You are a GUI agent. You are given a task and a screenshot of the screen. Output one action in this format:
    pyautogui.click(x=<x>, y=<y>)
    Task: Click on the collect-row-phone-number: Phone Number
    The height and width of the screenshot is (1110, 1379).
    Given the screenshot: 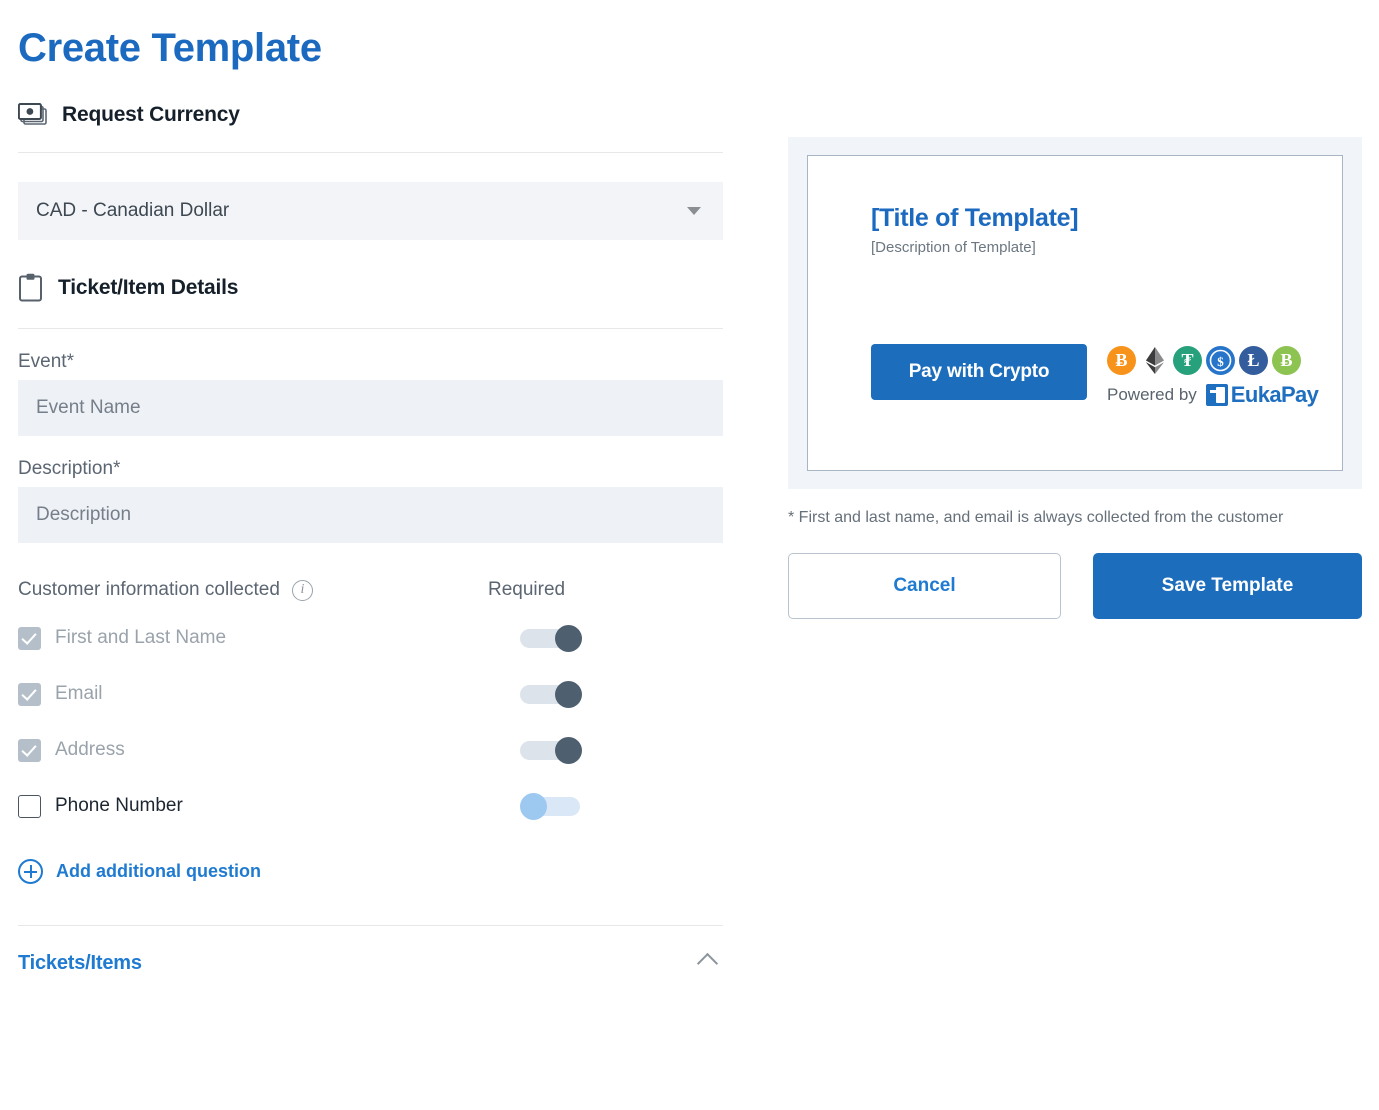 What is the action you would take?
    pyautogui.click(x=370, y=806)
    